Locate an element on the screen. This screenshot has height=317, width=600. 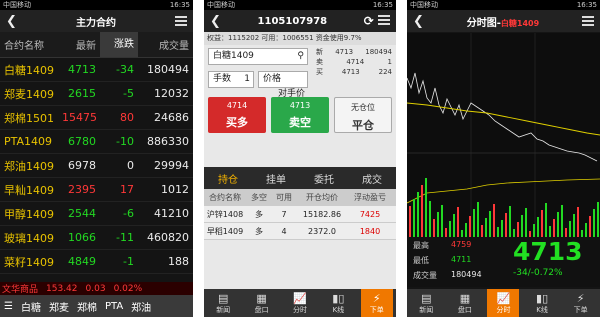
header-last: 最新 is located at coordinates (81, 44).